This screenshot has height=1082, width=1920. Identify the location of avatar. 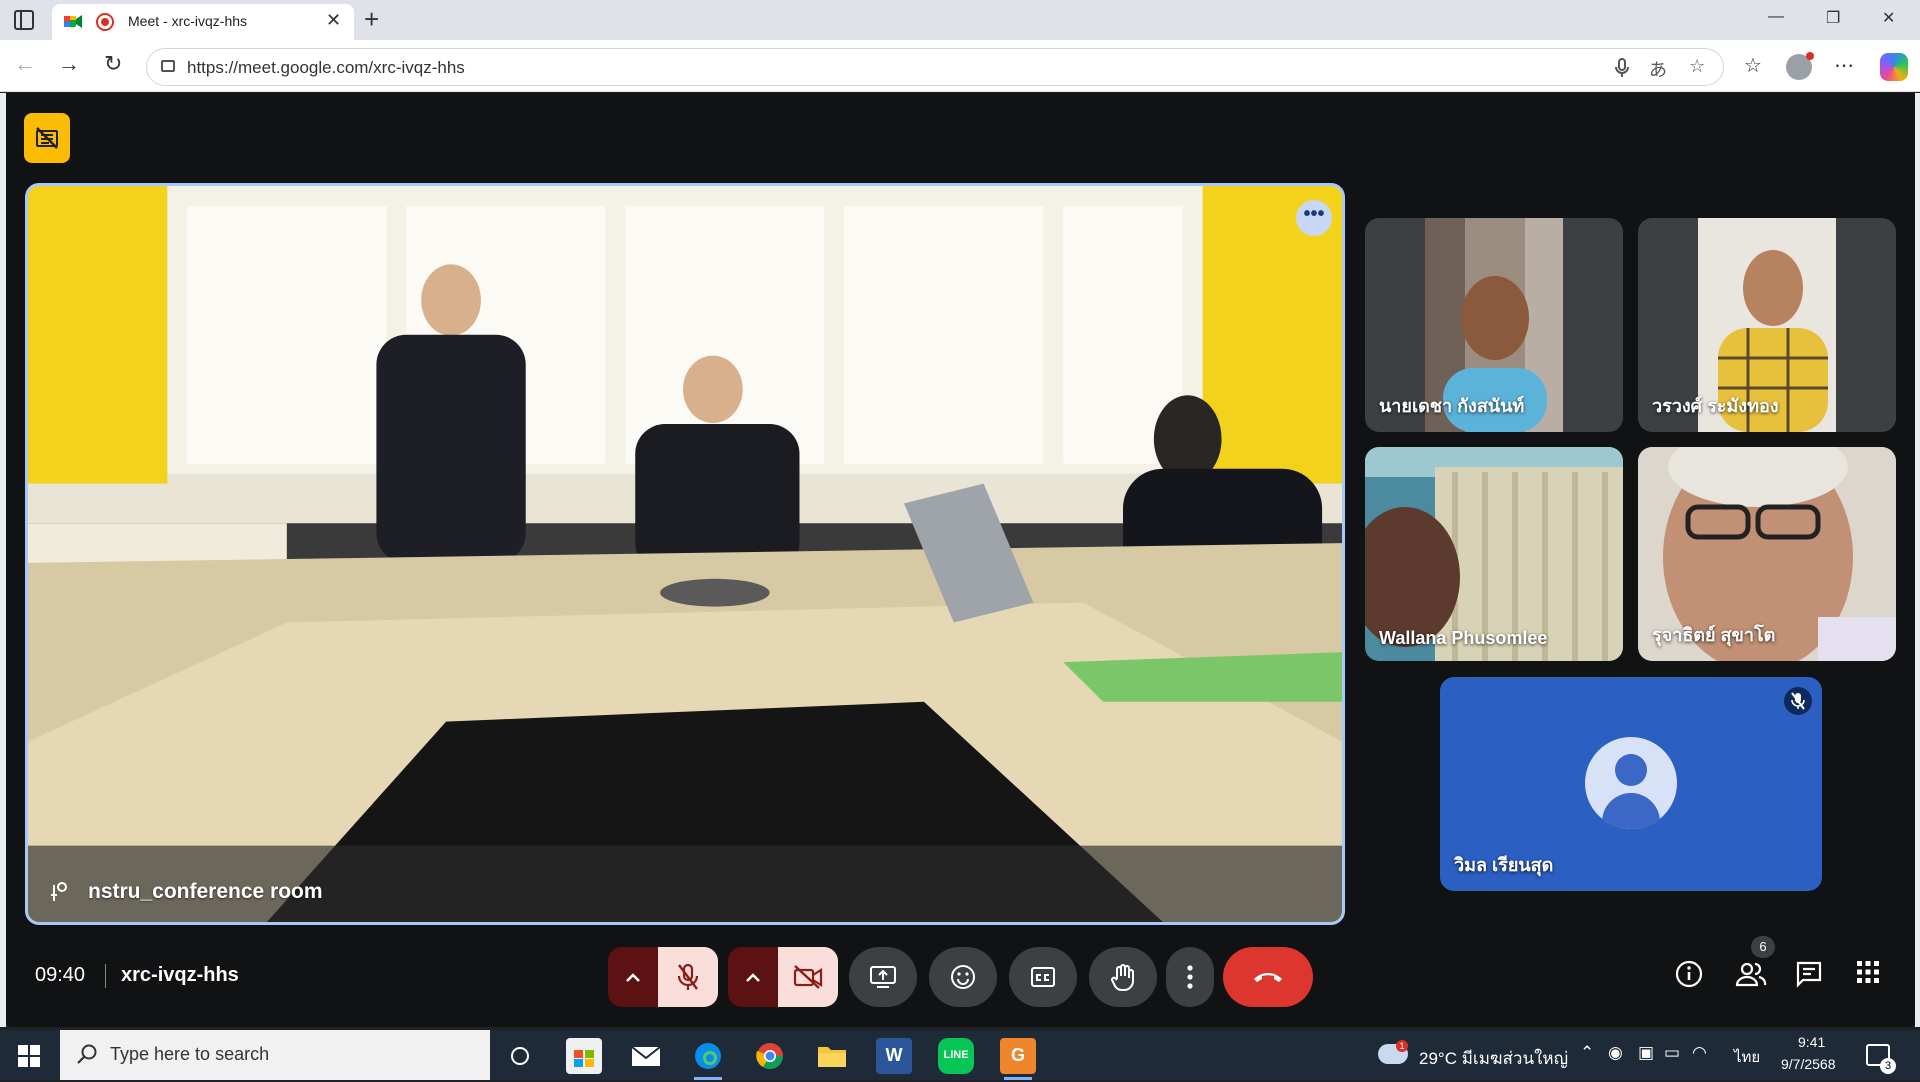
(1631, 783).